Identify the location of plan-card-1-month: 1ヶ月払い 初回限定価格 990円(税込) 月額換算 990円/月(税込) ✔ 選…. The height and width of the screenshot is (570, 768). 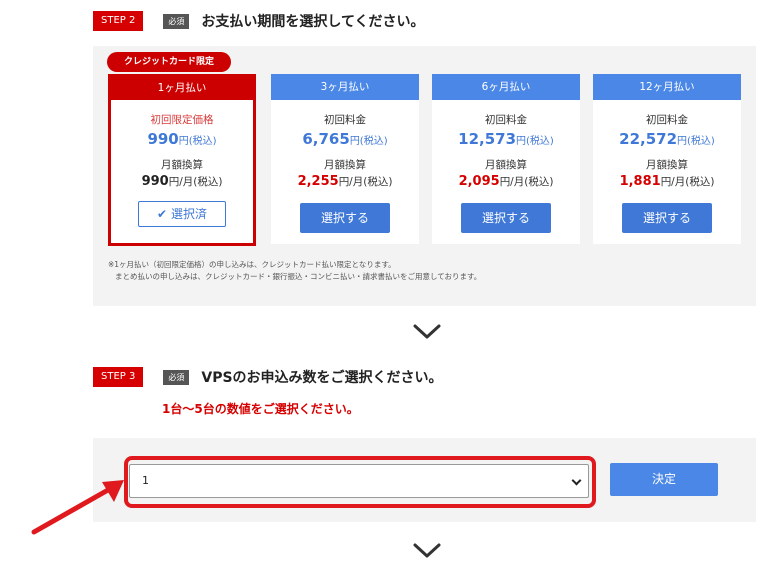
(182, 160).